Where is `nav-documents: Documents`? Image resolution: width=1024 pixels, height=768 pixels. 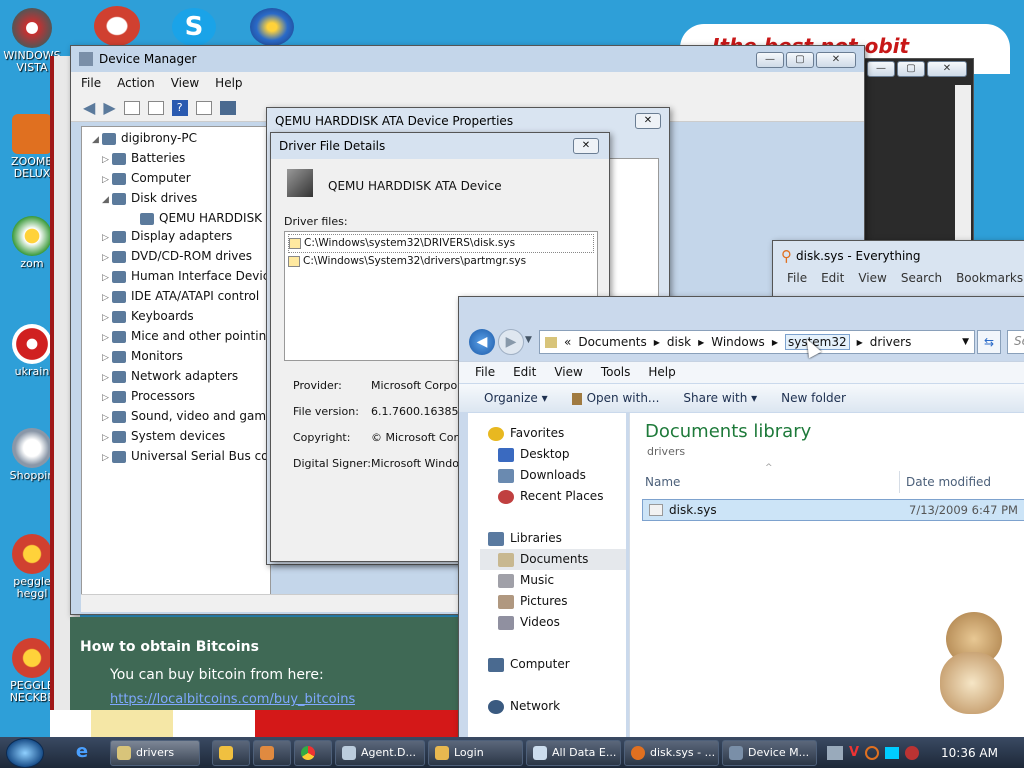 nav-documents: Documents is located at coordinates (553, 559).